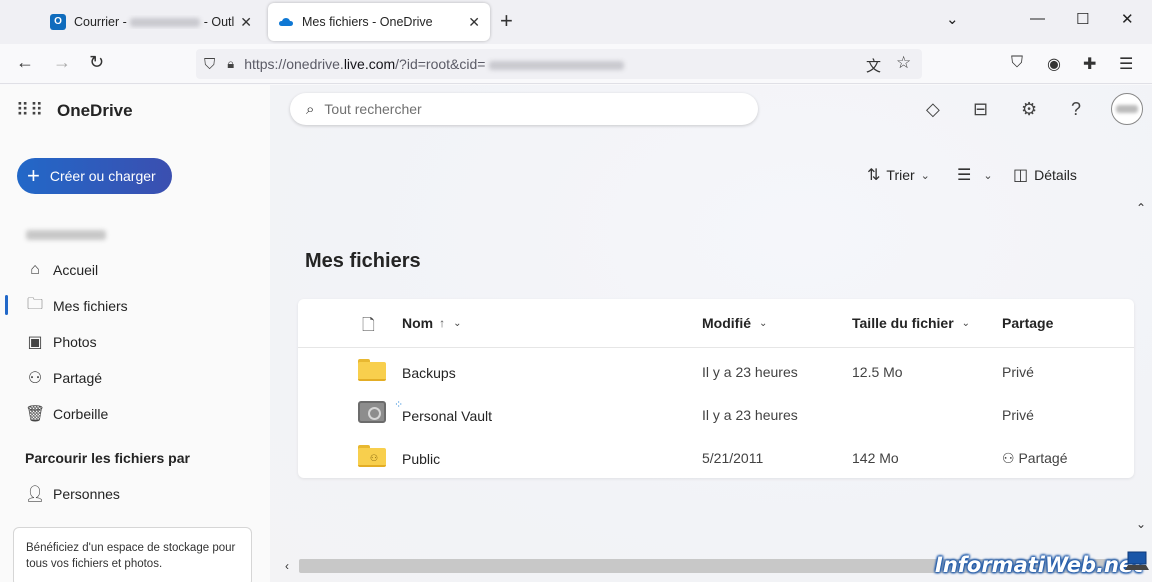 Image resolution: width=1152 pixels, height=582 pixels. What do you see at coordinates (875, 458) in the screenshot?
I see `file-size: 142 Mo` at bounding box center [875, 458].